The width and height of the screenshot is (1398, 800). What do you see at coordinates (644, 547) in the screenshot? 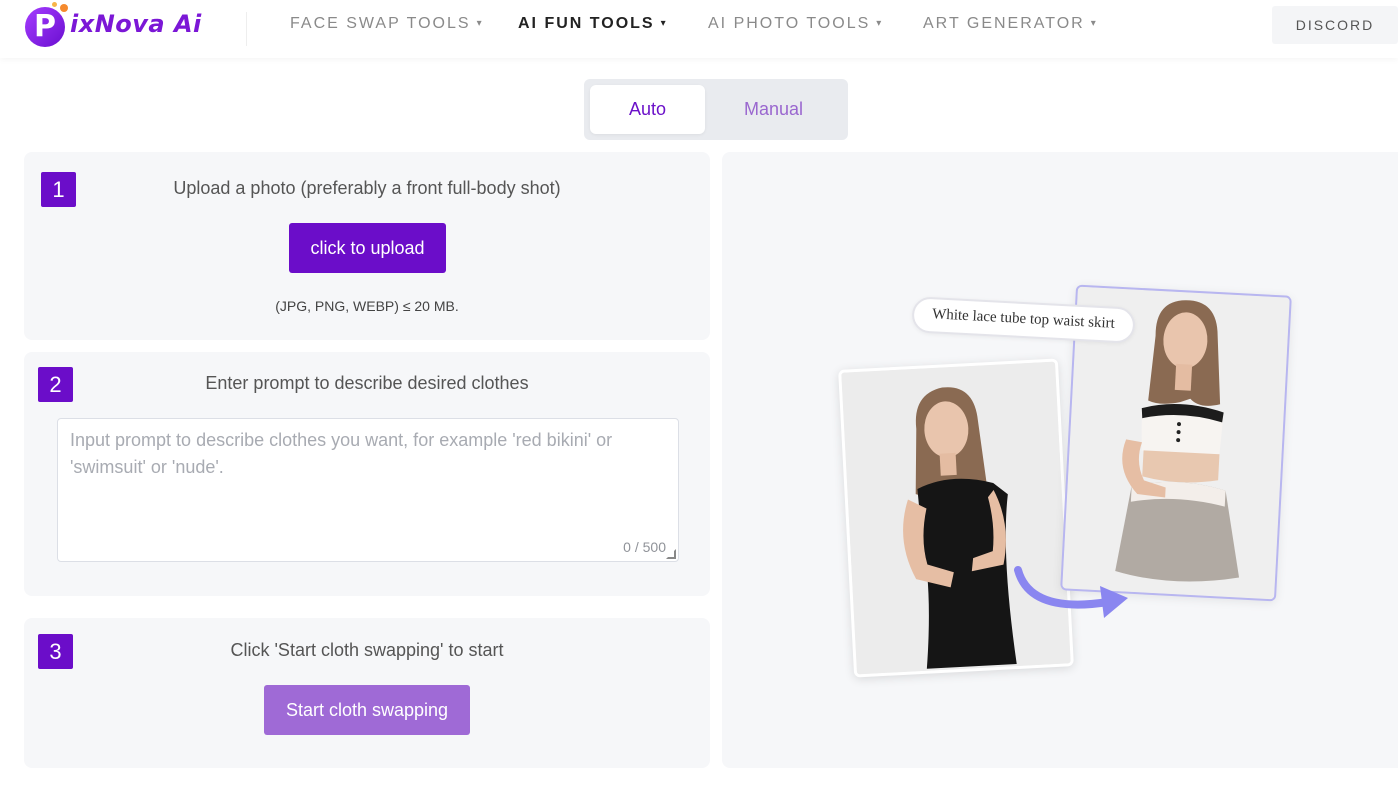
I see `char-counter: 0 / 500` at bounding box center [644, 547].